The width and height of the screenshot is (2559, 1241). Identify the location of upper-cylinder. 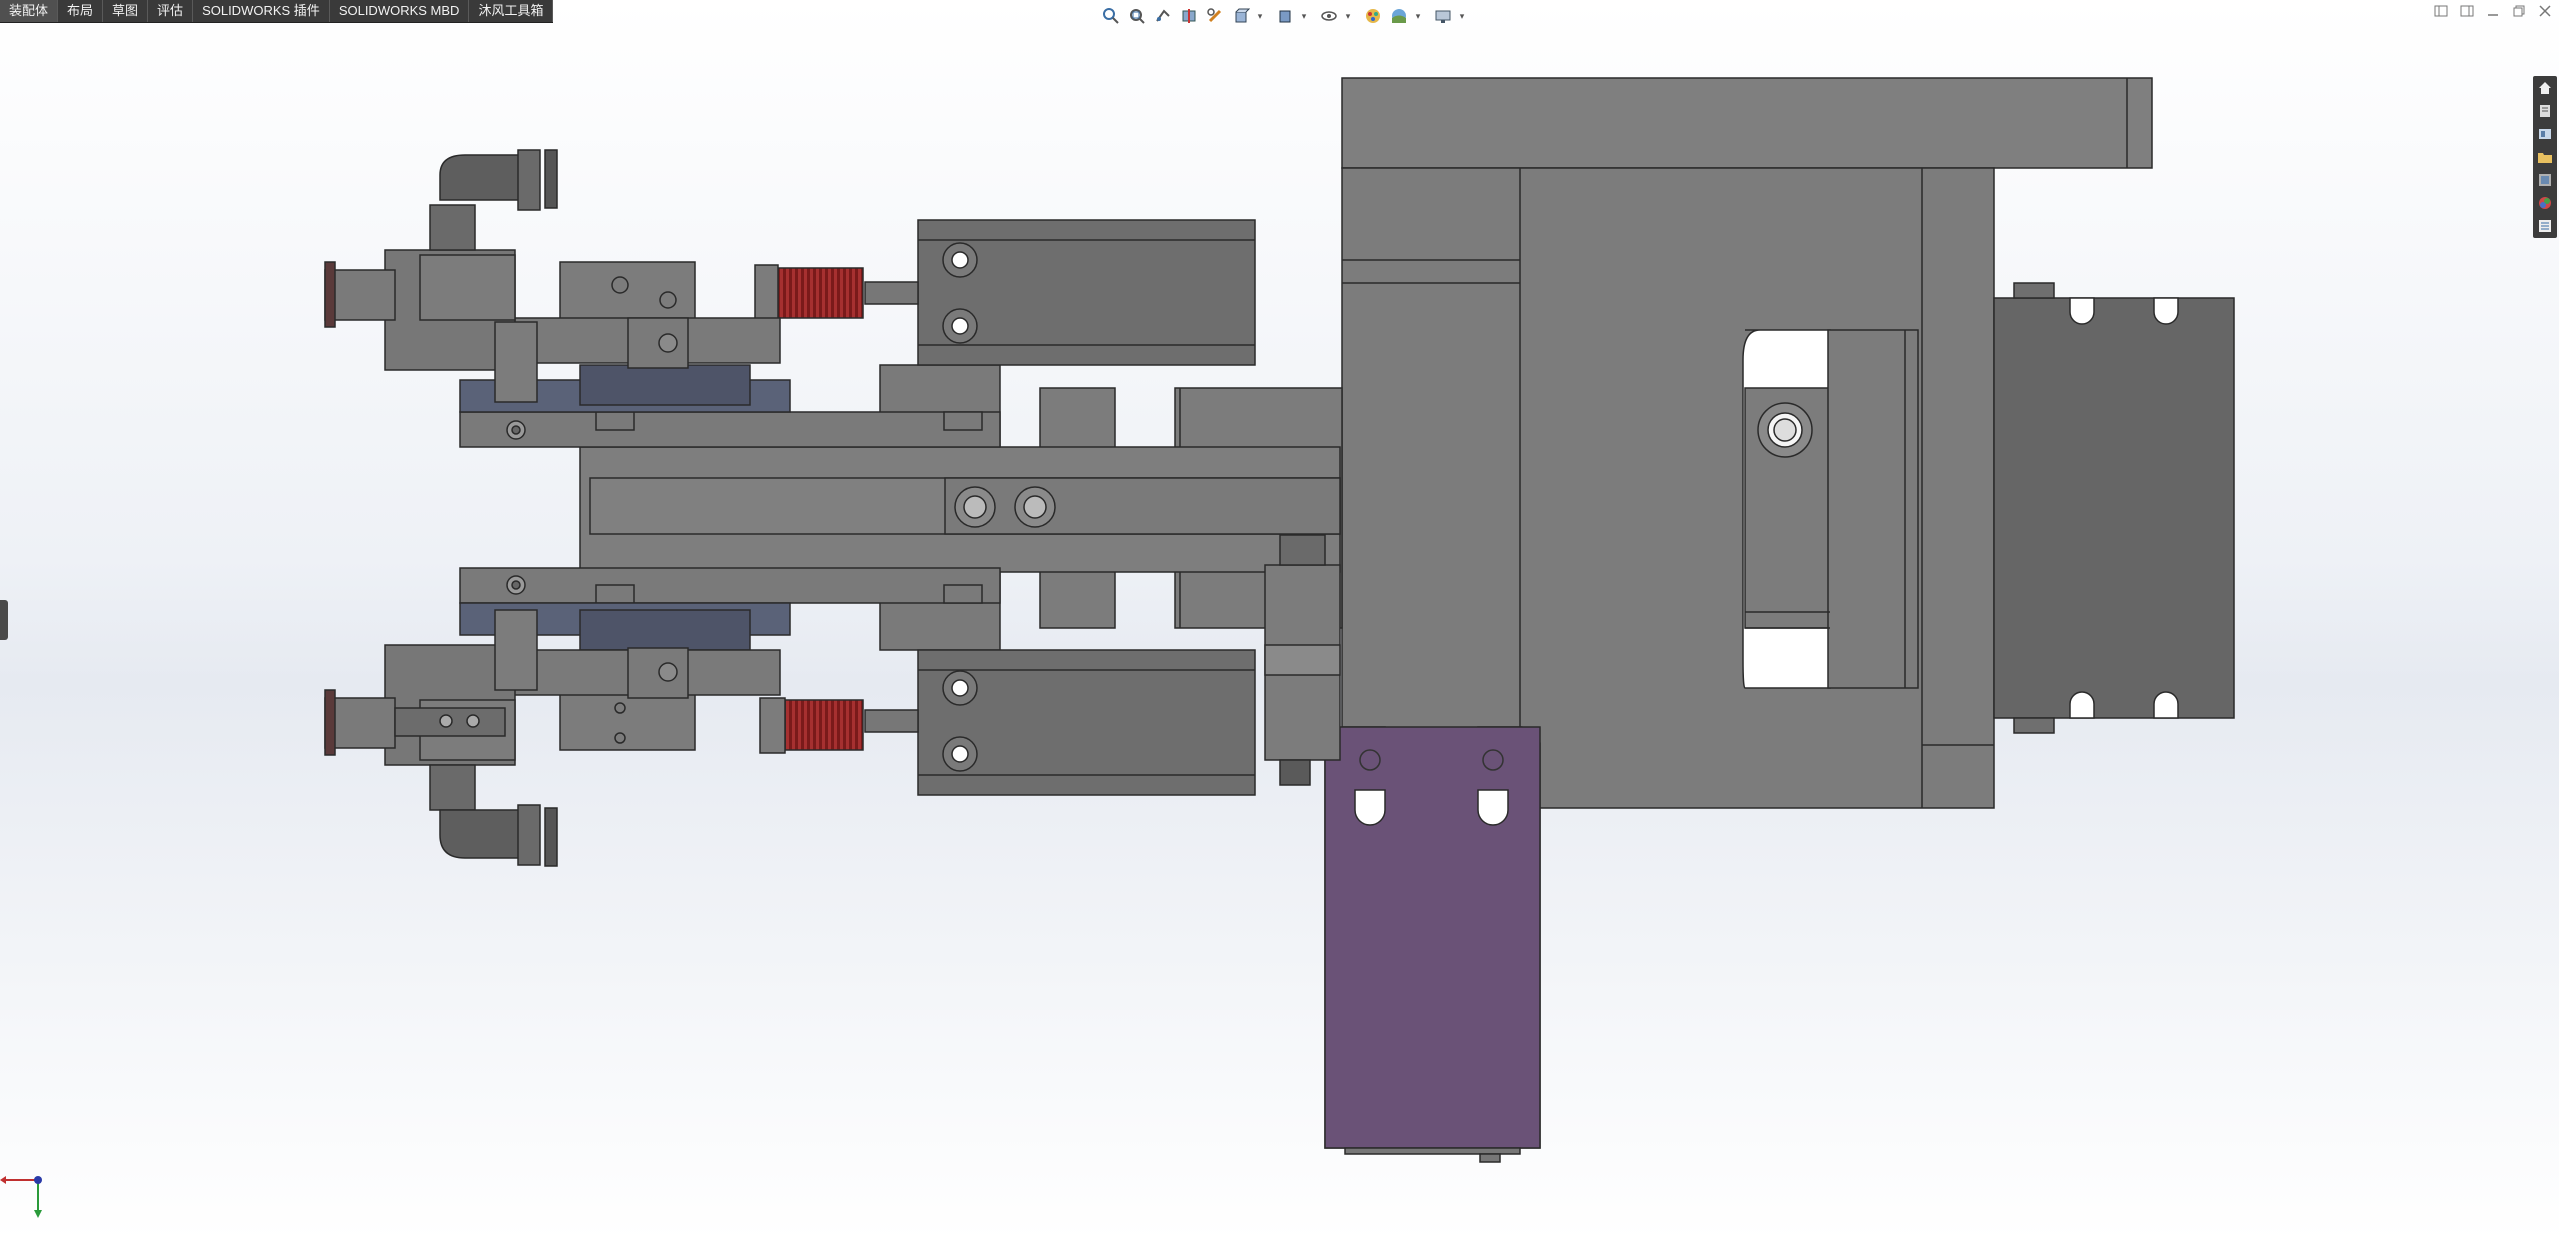
(1060, 292).